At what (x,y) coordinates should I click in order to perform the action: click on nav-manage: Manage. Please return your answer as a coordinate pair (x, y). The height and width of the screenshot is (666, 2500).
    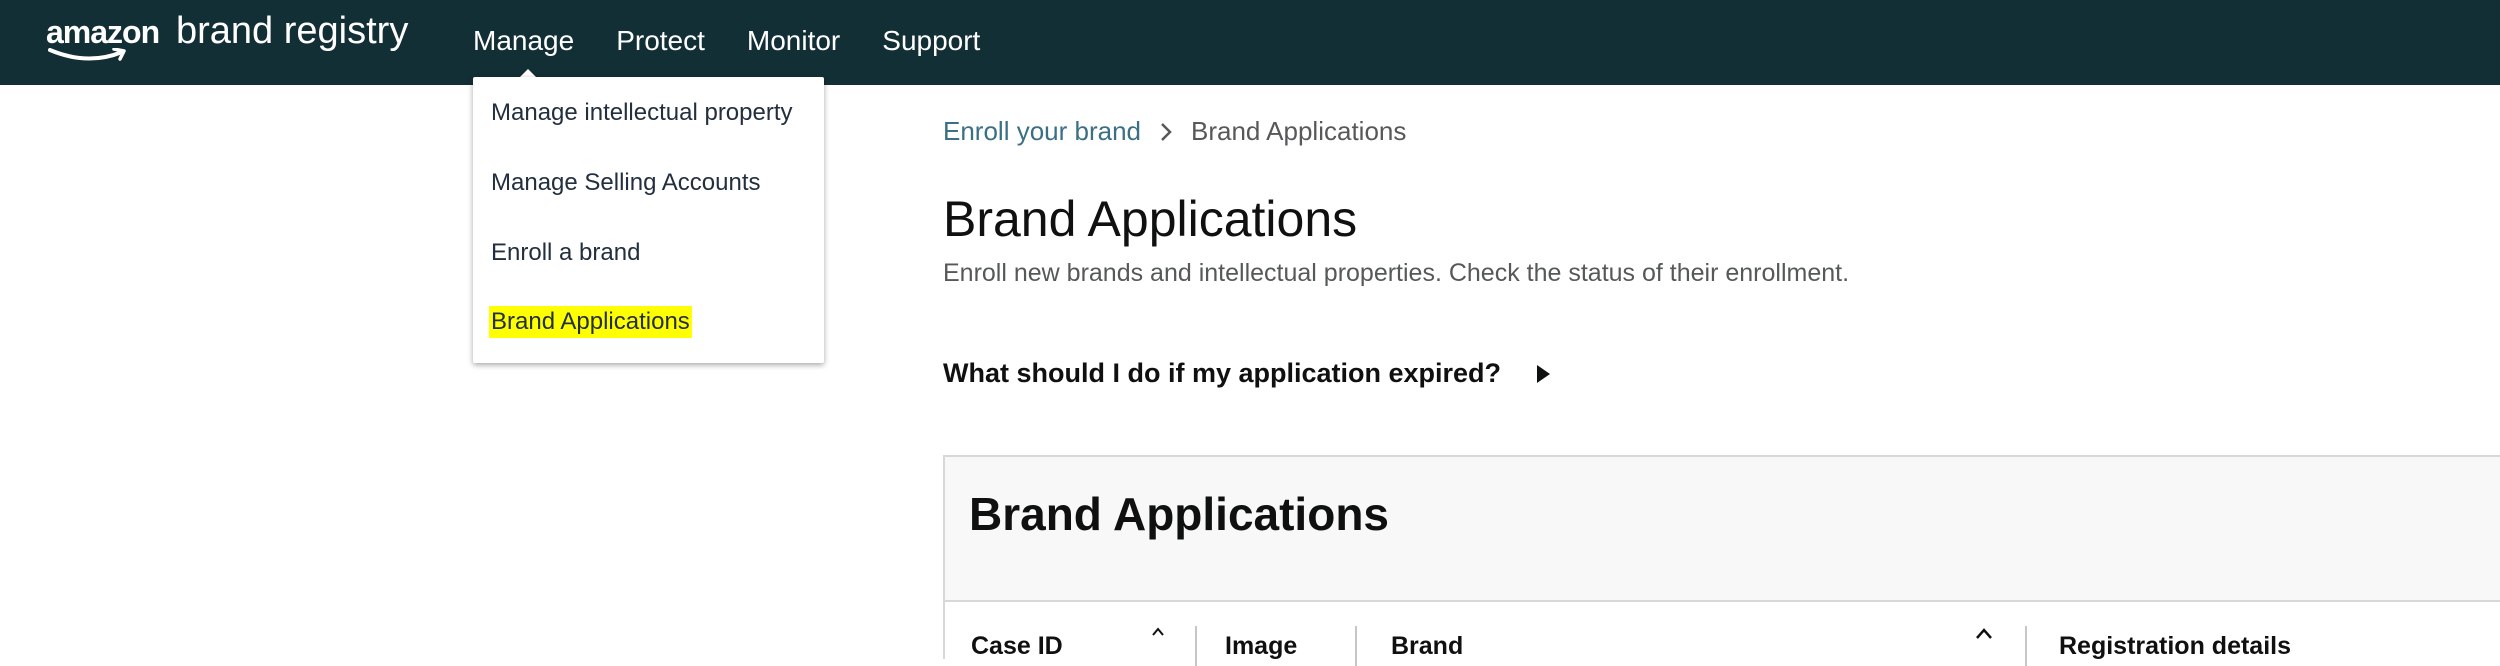
    Looking at the image, I should click on (523, 52).